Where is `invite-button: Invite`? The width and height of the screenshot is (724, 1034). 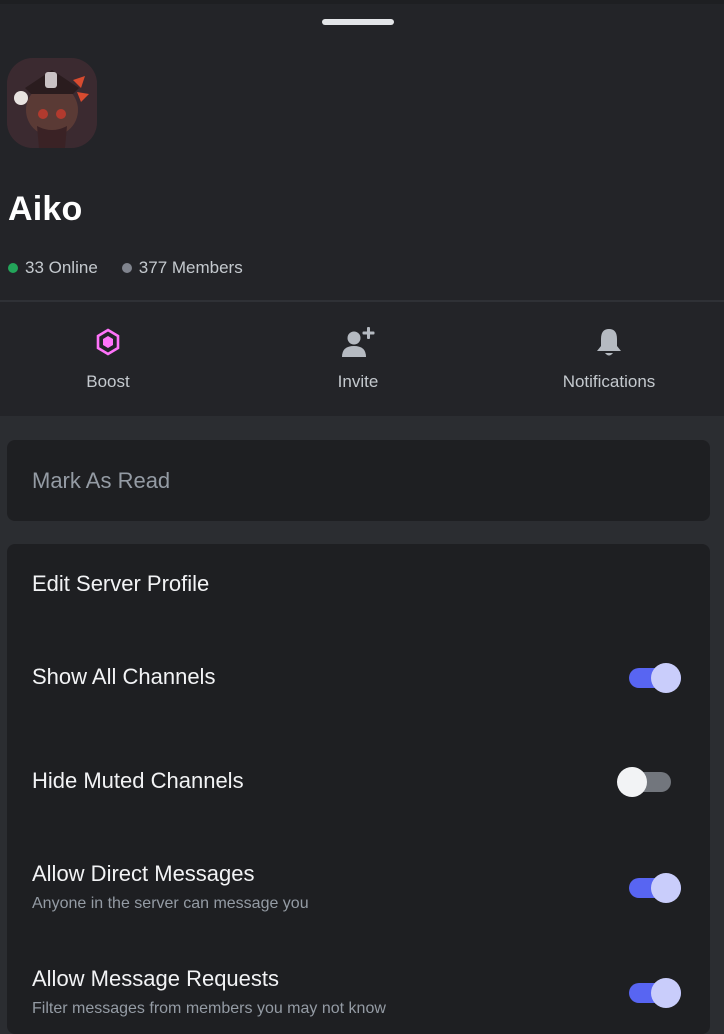
invite-button: Invite is located at coordinates (358, 358).